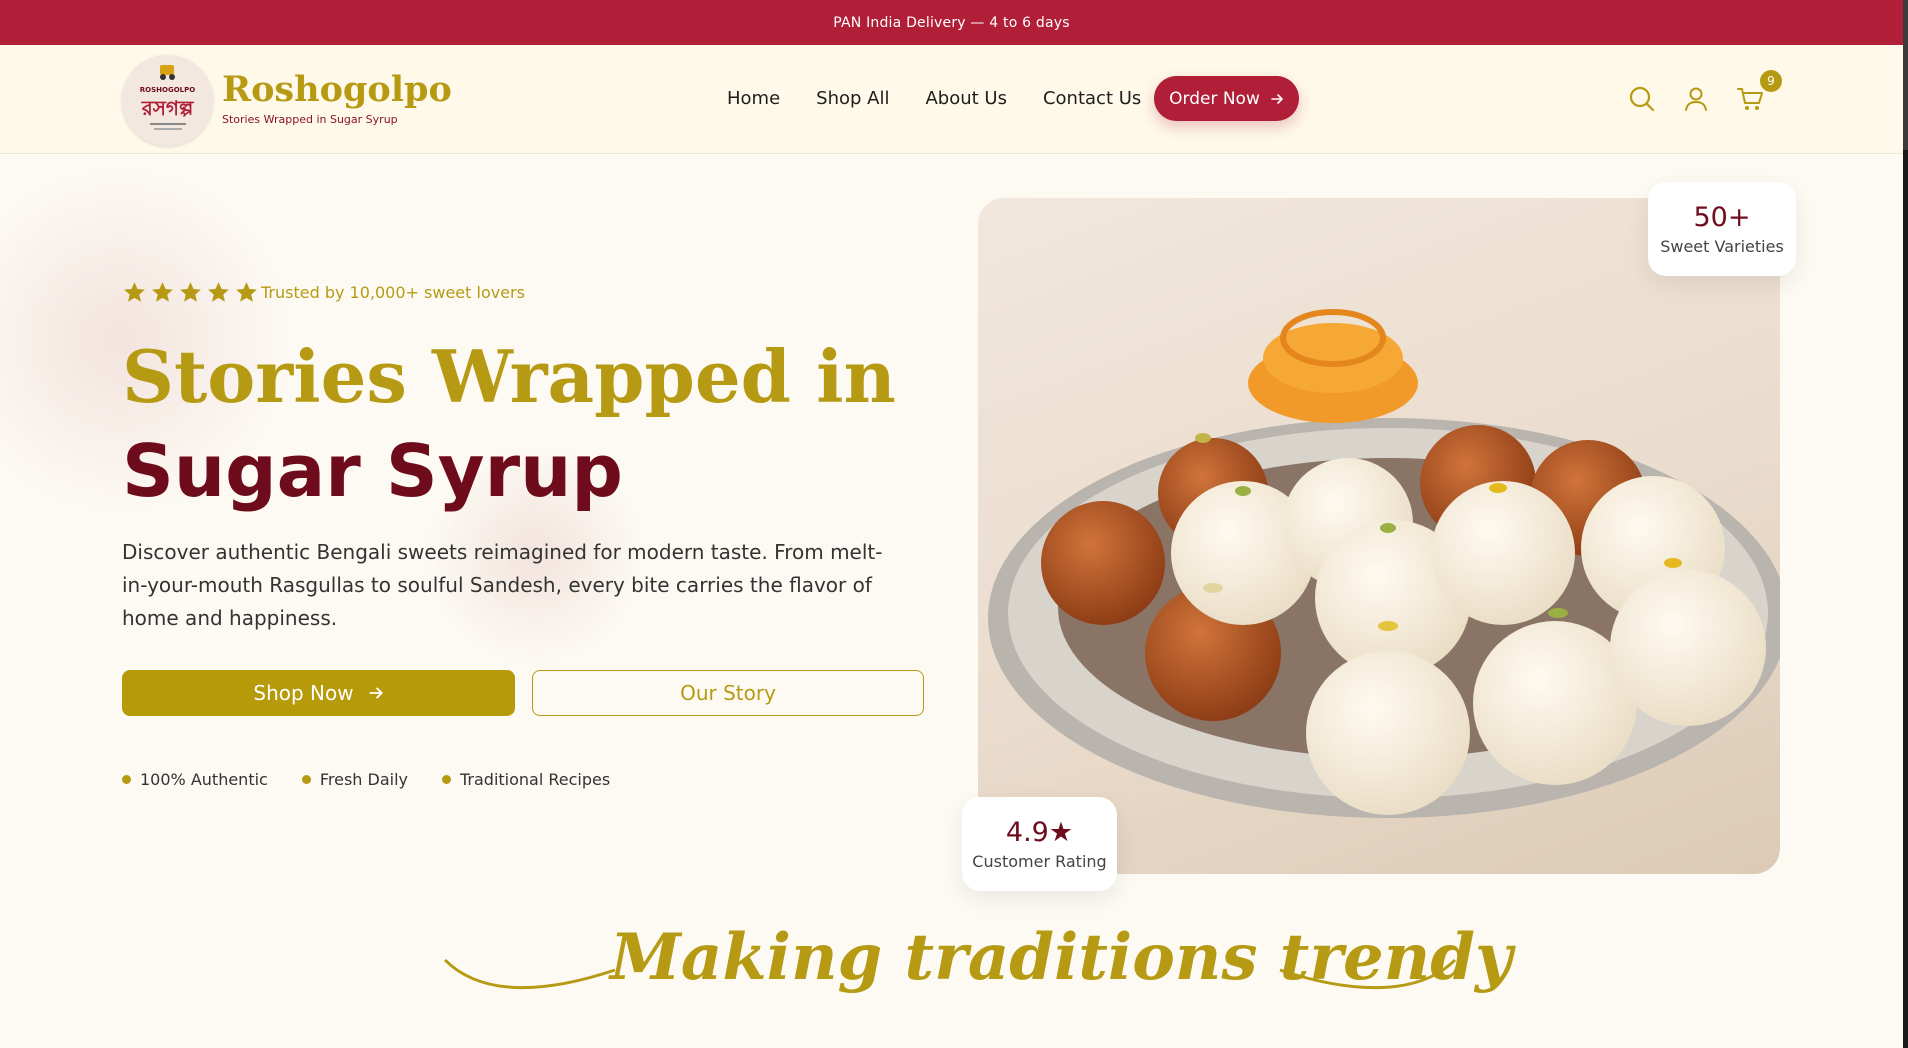 This screenshot has height=1048, width=1908. Describe the element at coordinates (852, 98) in the screenshot. I see `nav-shop-all: Shop All` at that location.